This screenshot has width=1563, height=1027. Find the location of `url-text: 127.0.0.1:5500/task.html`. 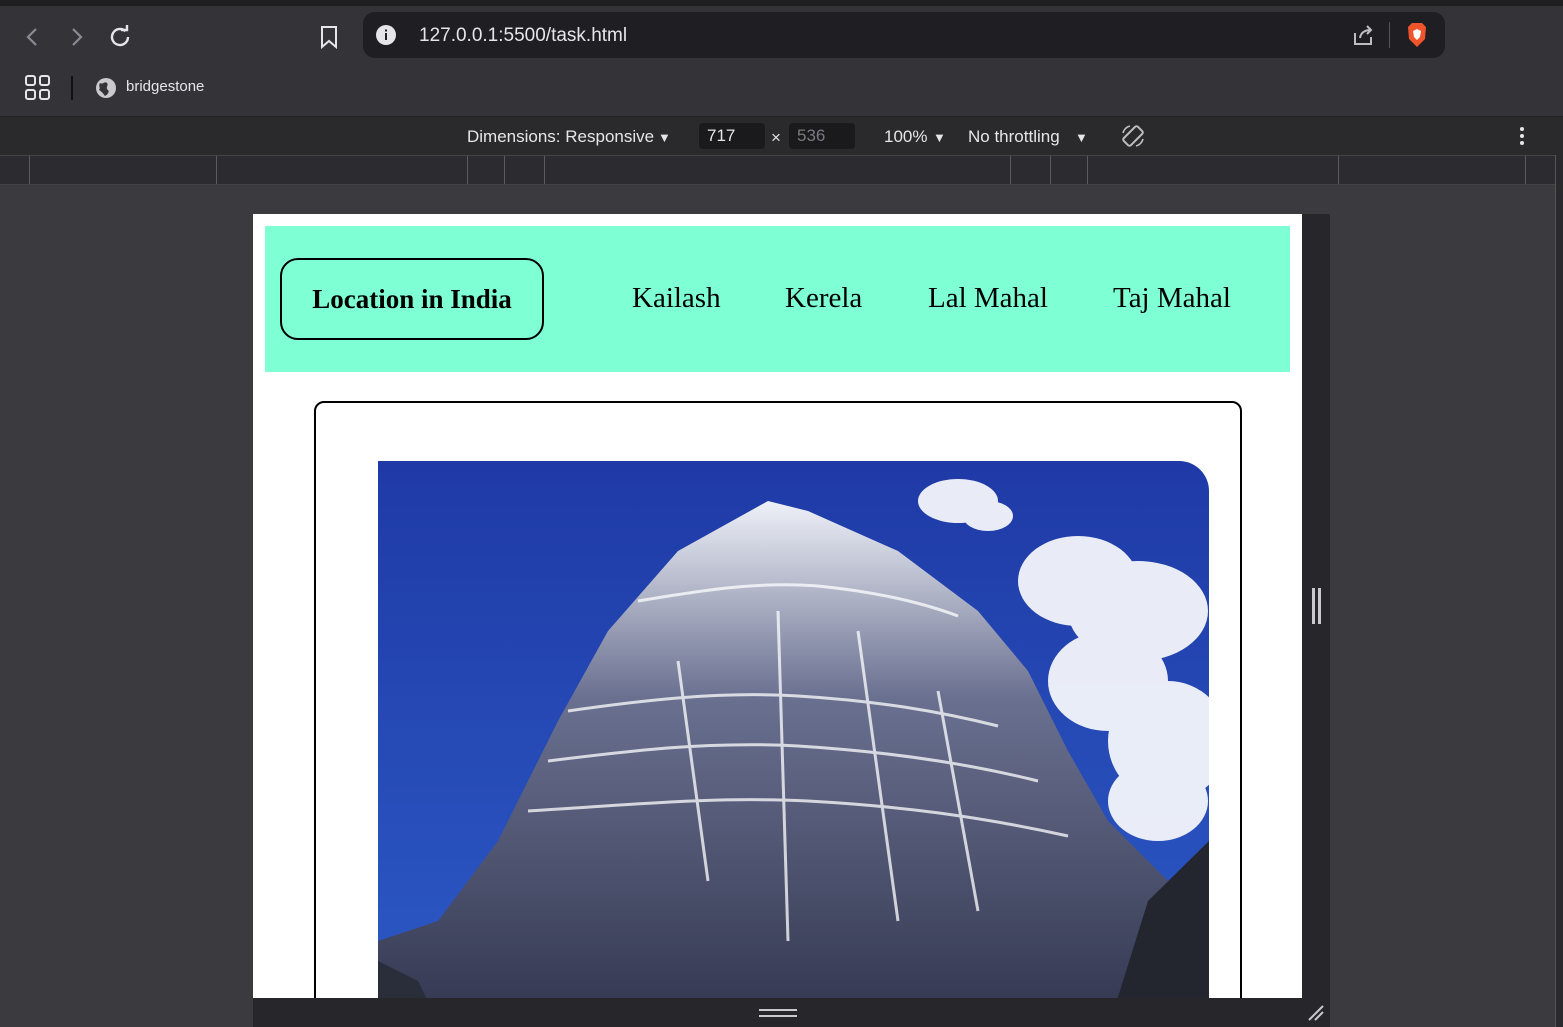

url-text: 127.0.0.1:5500/task.html is located at coordinates (523, 35).